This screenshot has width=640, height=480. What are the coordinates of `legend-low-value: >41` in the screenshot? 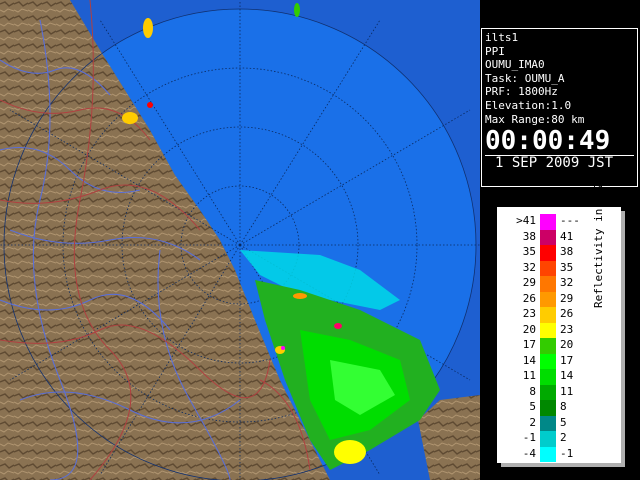 It's located at (526, 220).